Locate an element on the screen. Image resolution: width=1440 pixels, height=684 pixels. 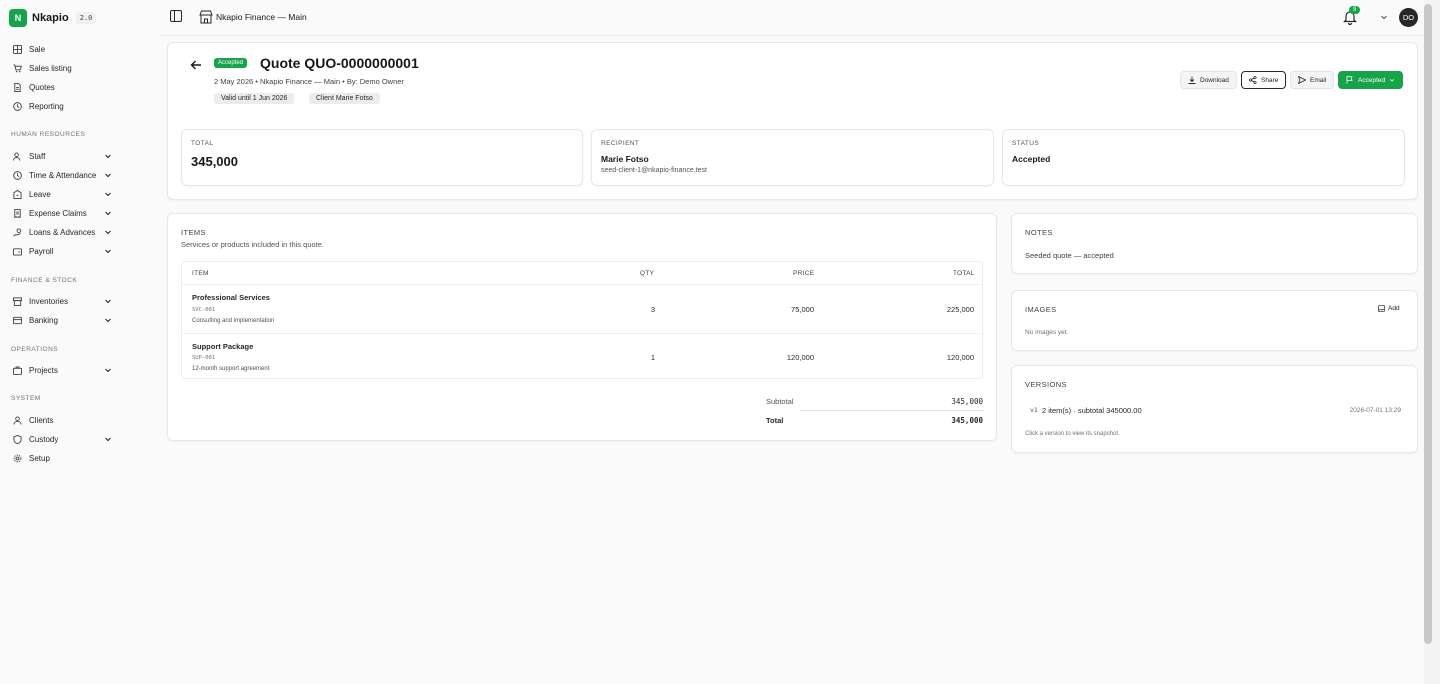
sidebar-item-expense-claims: Expense Claims is located at coordinates (62, 213).